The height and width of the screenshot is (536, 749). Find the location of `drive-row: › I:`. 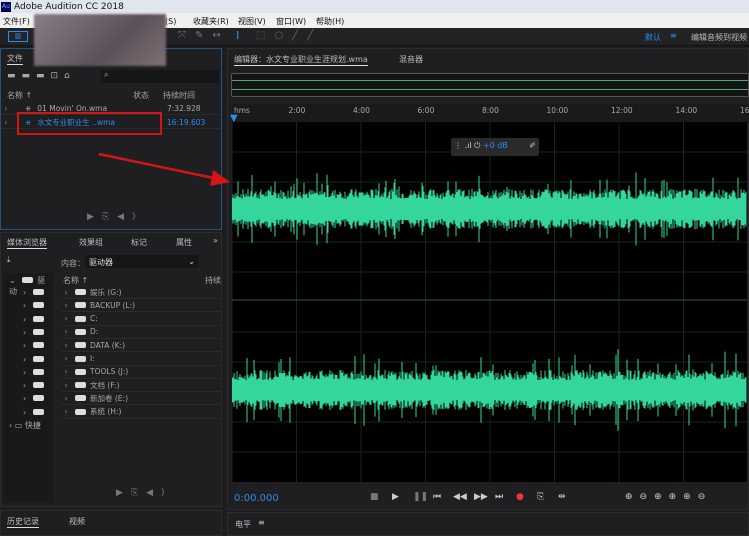

drive-row: › I: is located at coordinates (141, 359).